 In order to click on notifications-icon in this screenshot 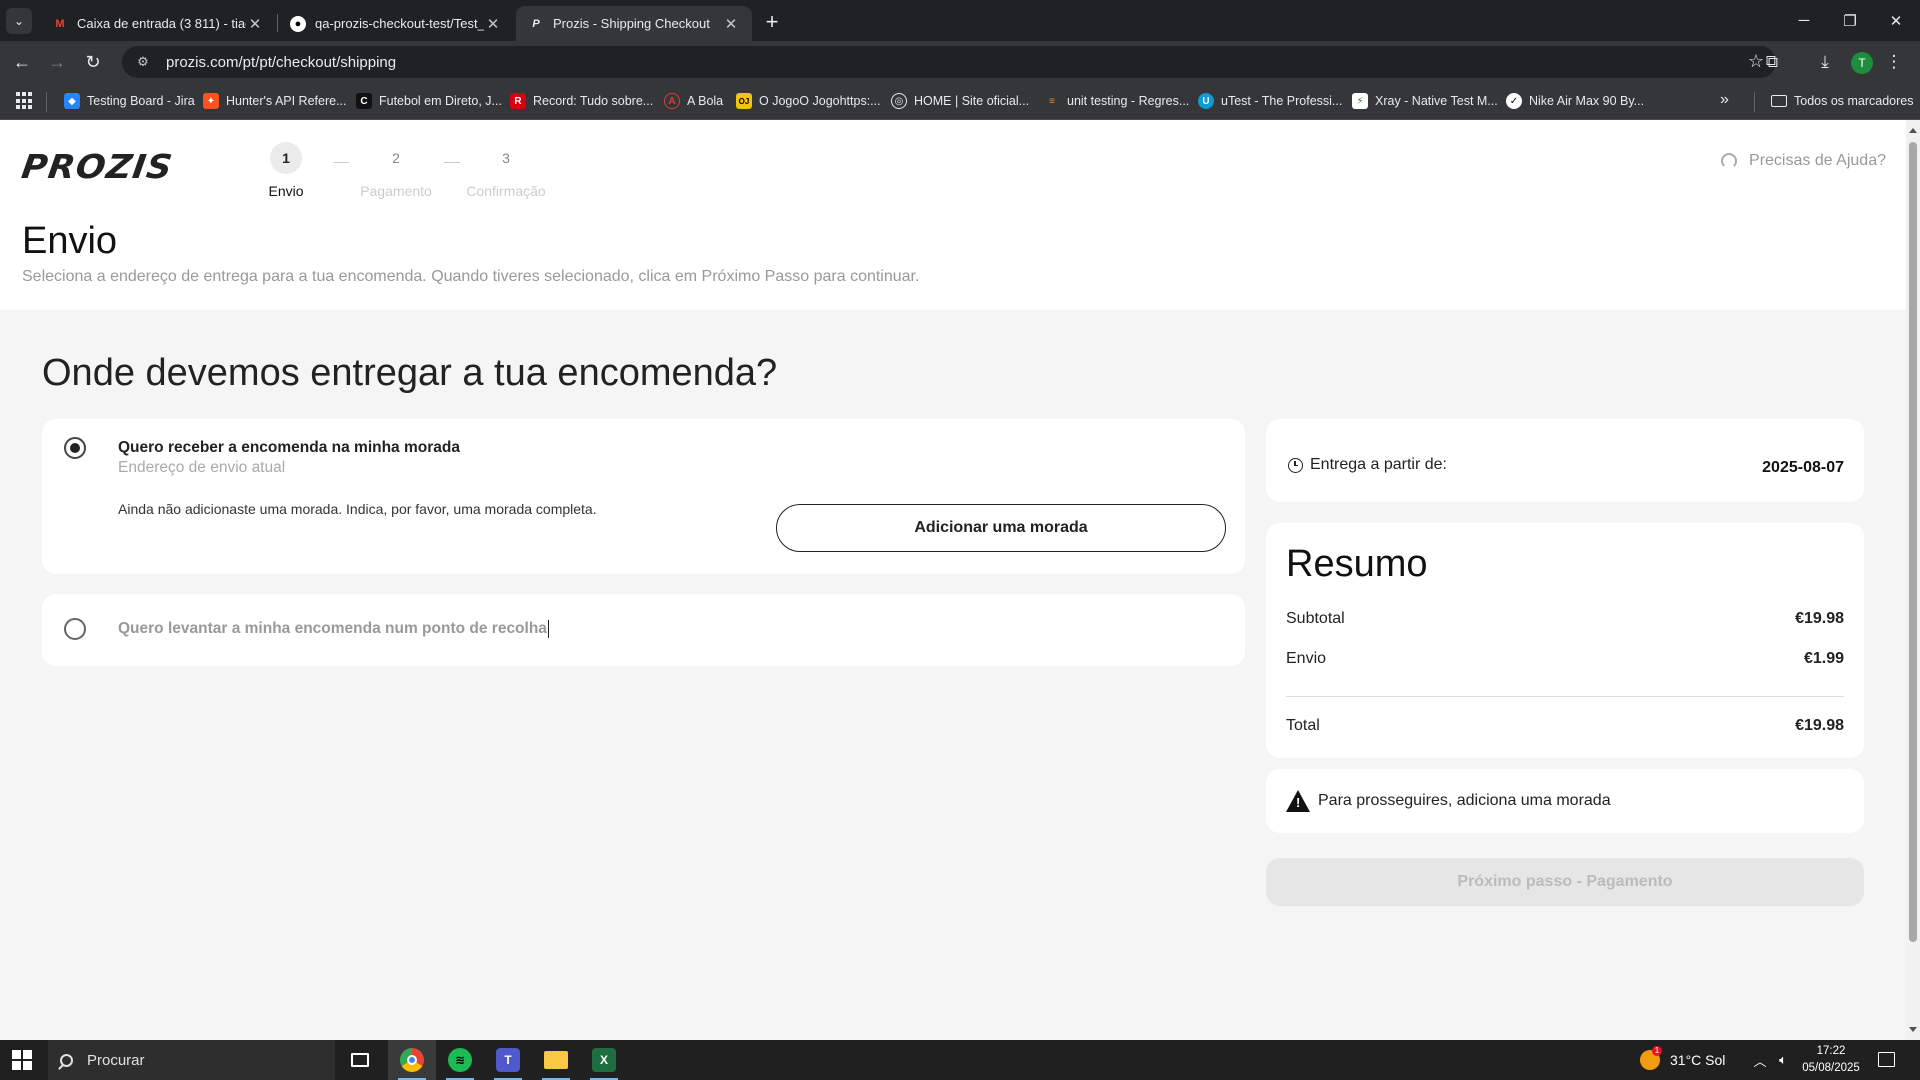, I will do `click(1886, 1059)`.